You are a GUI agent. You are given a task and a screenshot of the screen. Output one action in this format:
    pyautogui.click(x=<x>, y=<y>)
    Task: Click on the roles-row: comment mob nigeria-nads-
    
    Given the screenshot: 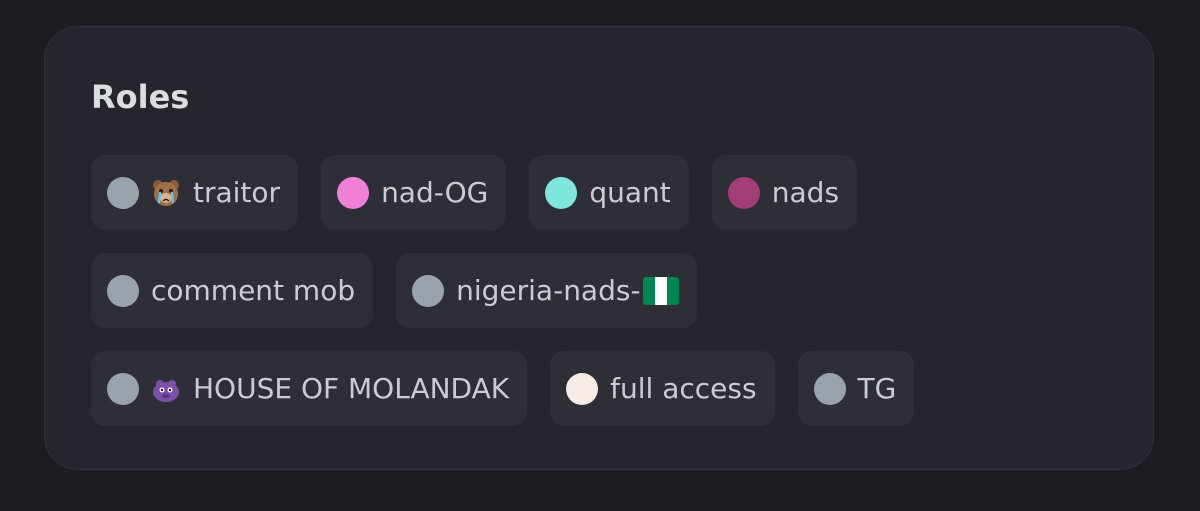 What is the action you would take?
    pyautogui.click(x=502, y=290)
    